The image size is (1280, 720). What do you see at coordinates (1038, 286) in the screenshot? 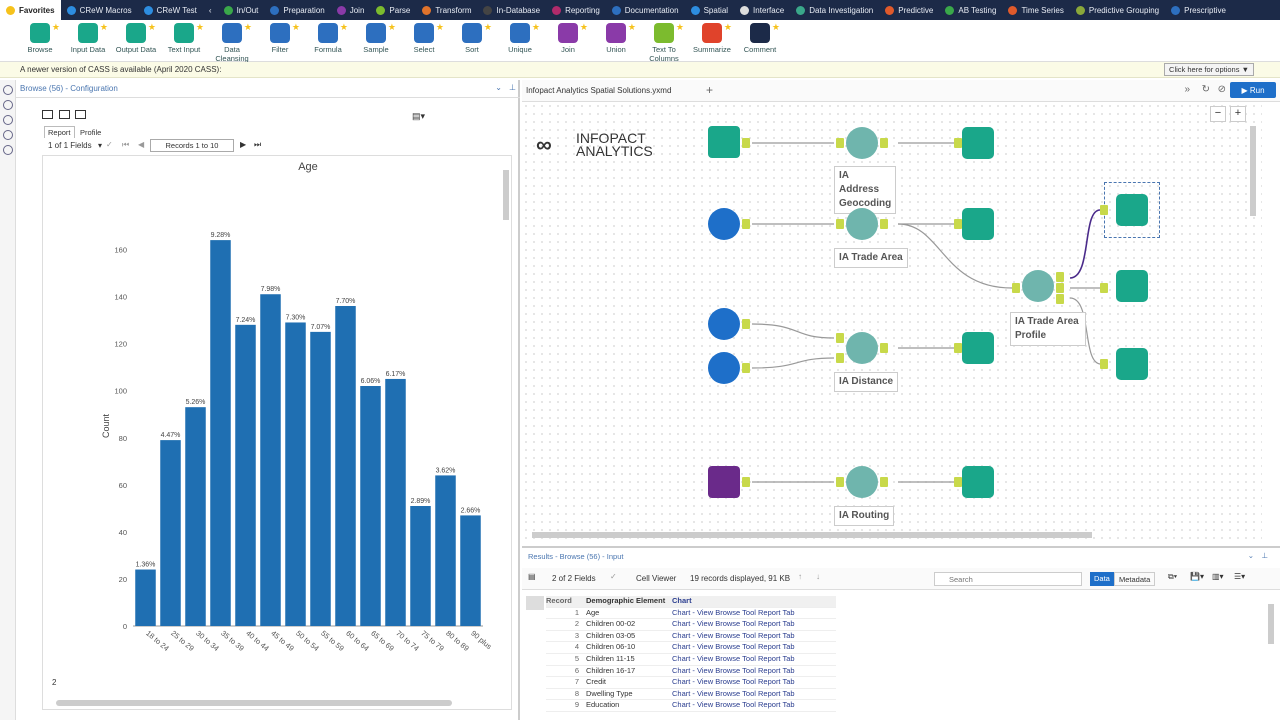
I see `trade-area-profile-tool-icon` at bounding box center [1038, 286].